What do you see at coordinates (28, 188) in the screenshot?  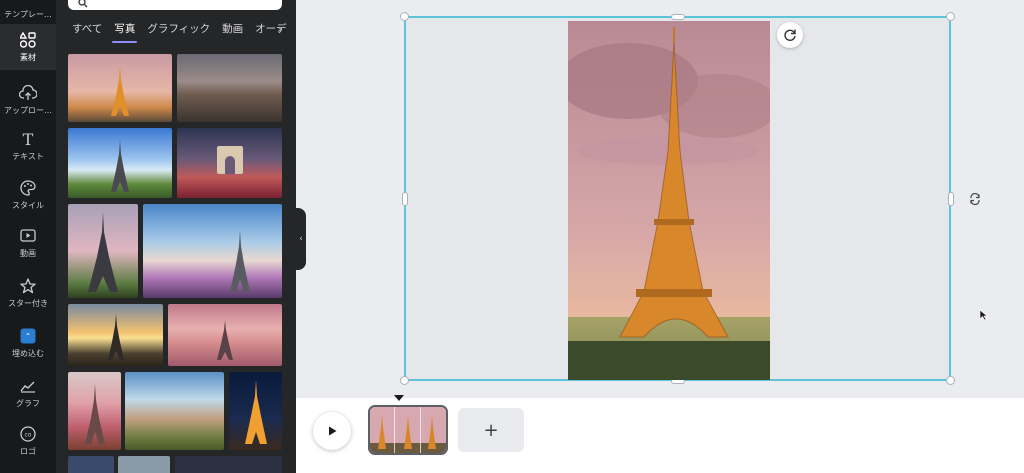 I see `palette-icon` at bounding box center [28, 188].